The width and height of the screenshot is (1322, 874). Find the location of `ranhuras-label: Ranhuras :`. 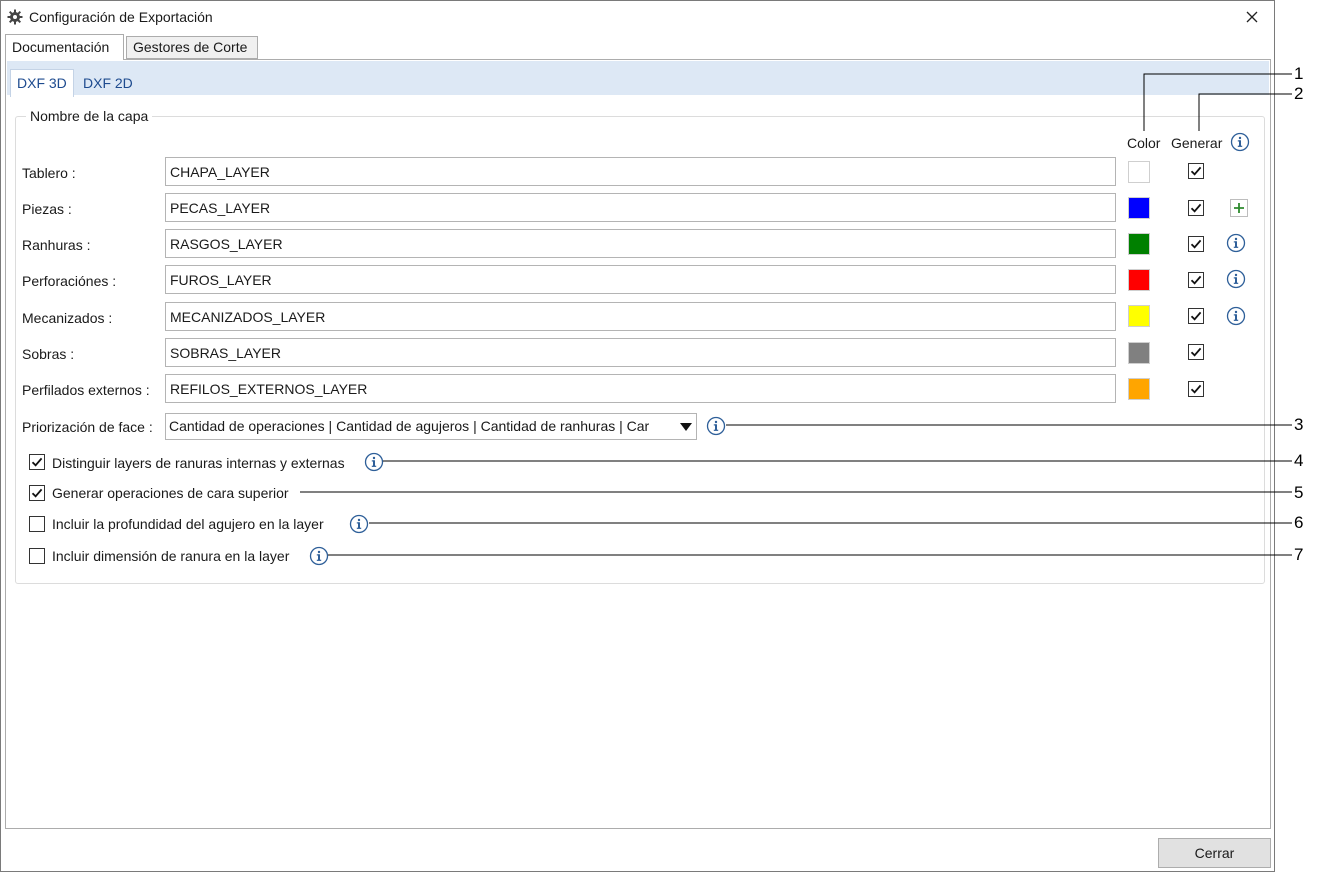

ranhuras-label: Ranhuras : is located at coordinates (56, 245).